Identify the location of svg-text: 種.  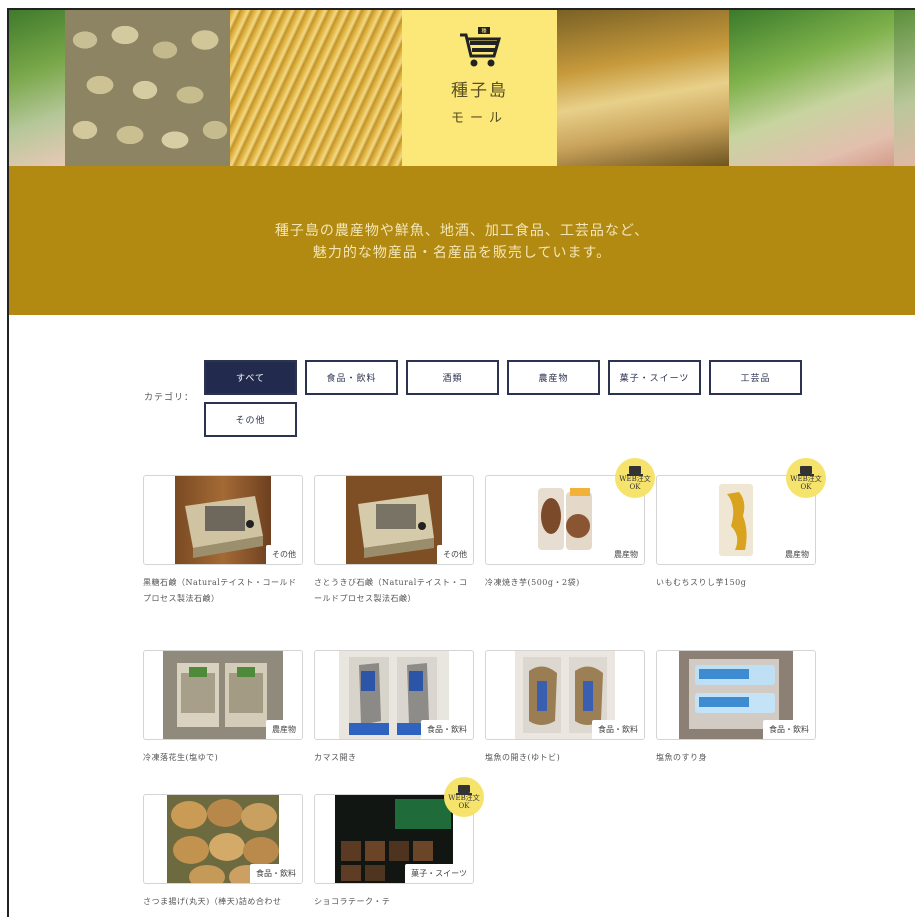
(483, 31).